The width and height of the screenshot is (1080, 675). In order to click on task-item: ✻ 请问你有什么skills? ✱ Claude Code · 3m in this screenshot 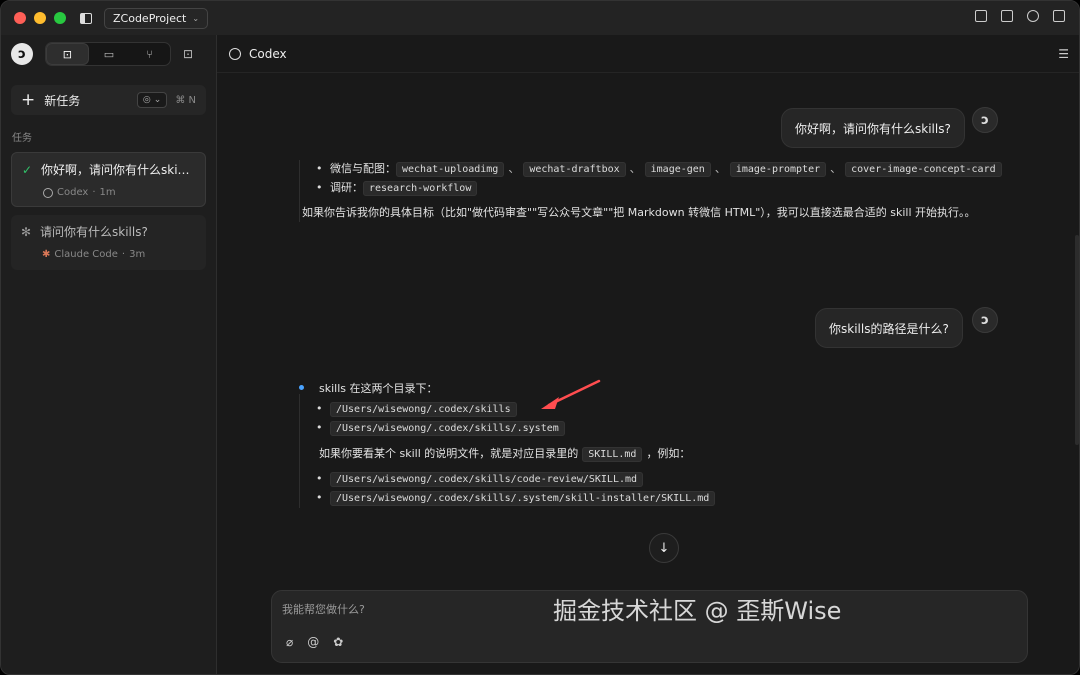, I will do `click(108, 242)`.